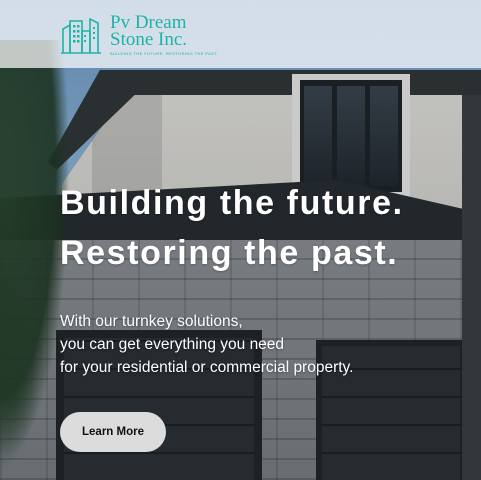 This screenshot has width=481, height=480. What do you see at coordinates (149, 39) in the screenshot?
I see `brand-name-line2: Stone Inc.` at bounding box center [149, 39].